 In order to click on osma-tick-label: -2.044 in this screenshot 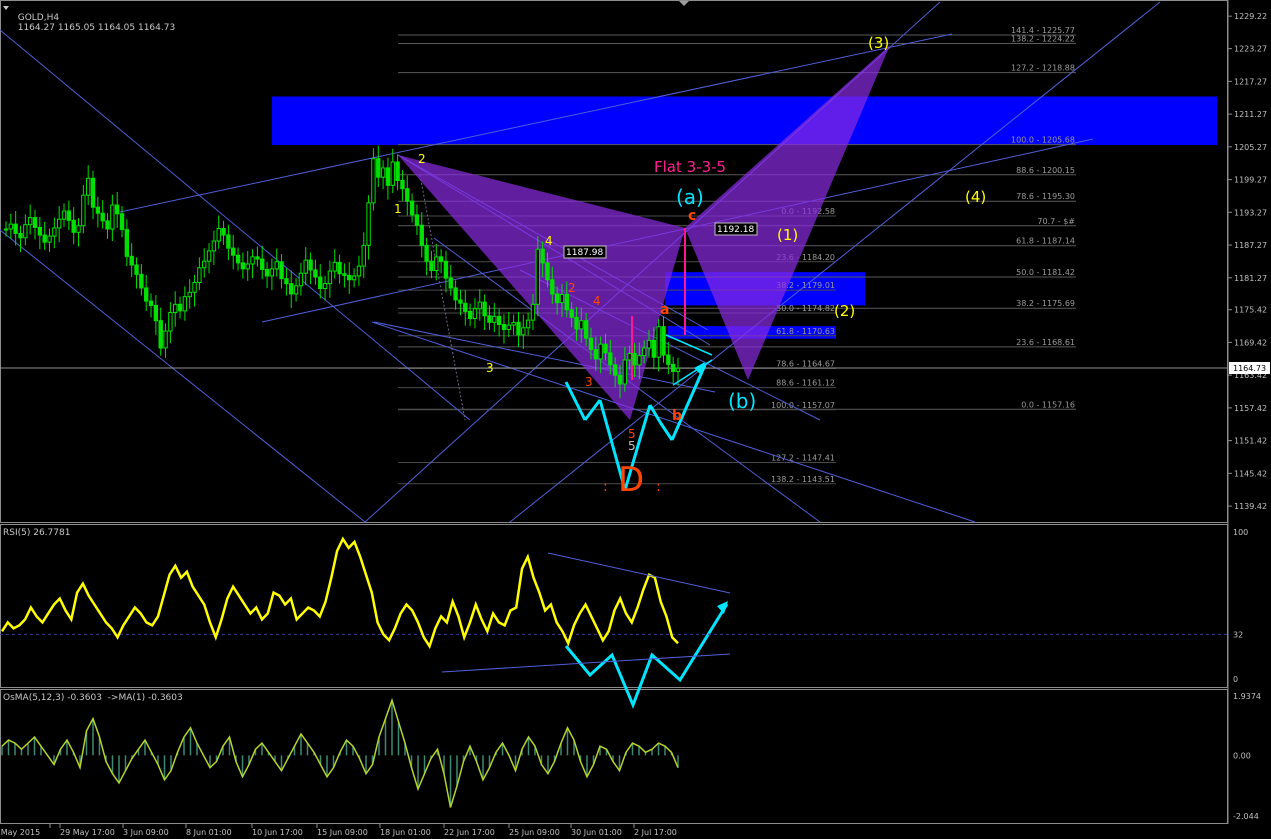, I will do `click(1246, 816)`.